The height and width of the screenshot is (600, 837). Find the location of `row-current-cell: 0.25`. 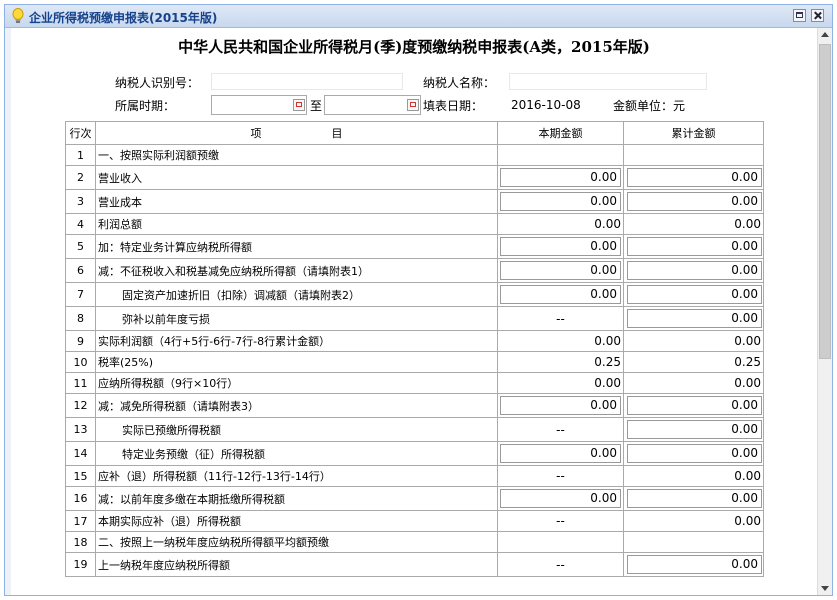

row-current-cell: 0.25 is located at coordinates (560, 362).